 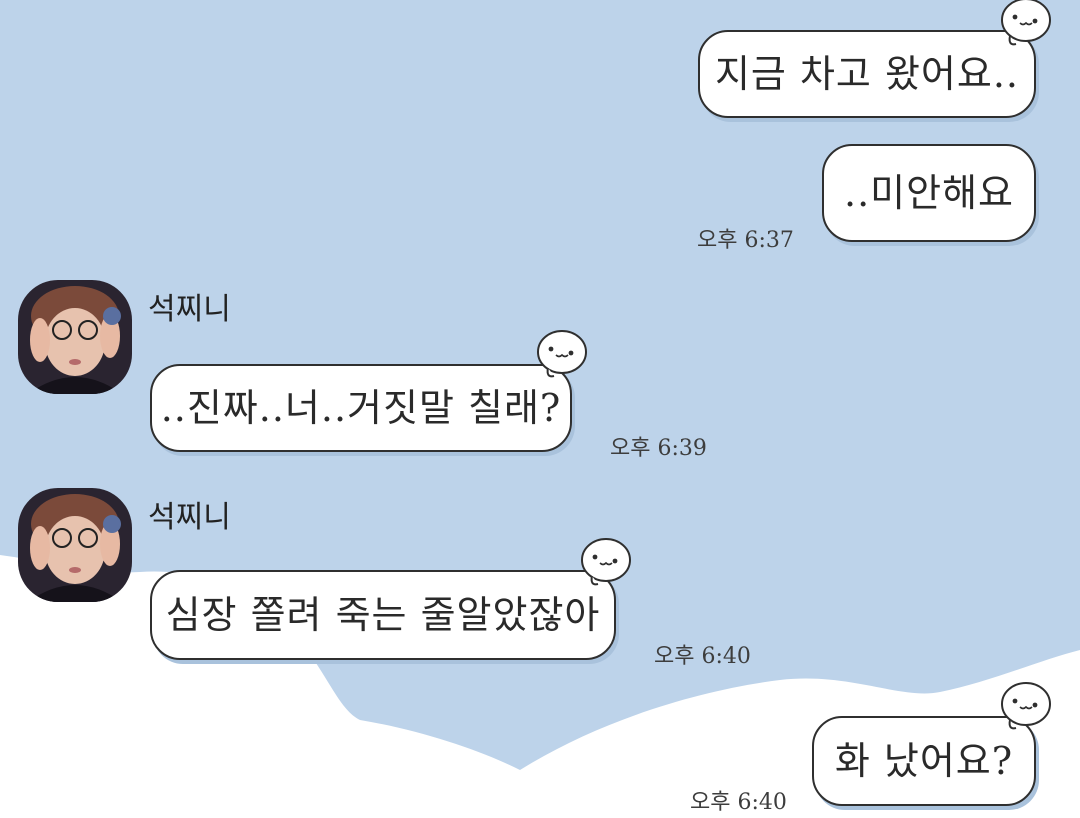 I want to click on message-bubble-incoming: 심장 쫄려 죽는 줄알았잖아, so click(x=383, y=615).